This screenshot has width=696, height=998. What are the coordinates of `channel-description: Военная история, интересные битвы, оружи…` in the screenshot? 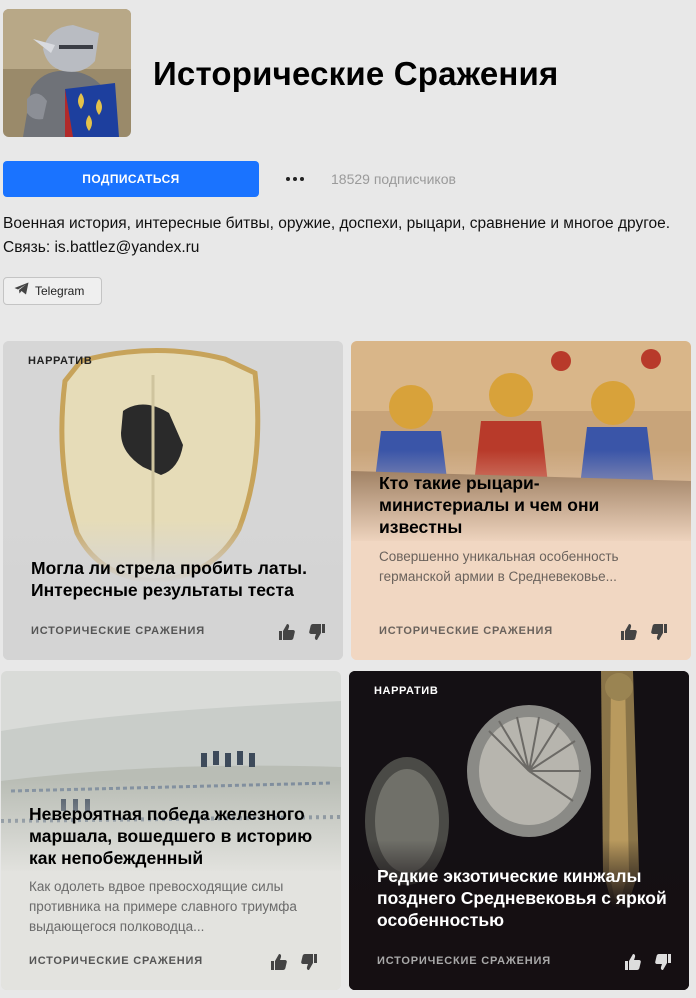 It's located at (337, 235).